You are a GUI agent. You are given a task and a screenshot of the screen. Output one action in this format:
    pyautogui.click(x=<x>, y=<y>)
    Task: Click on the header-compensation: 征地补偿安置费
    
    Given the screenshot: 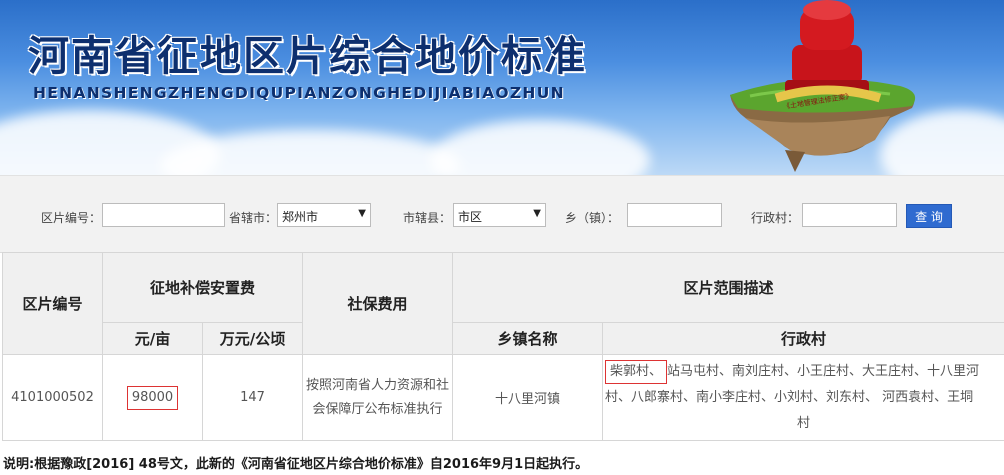 What is the action you would take?
    pyautogui.click(x=202, y=287)
    